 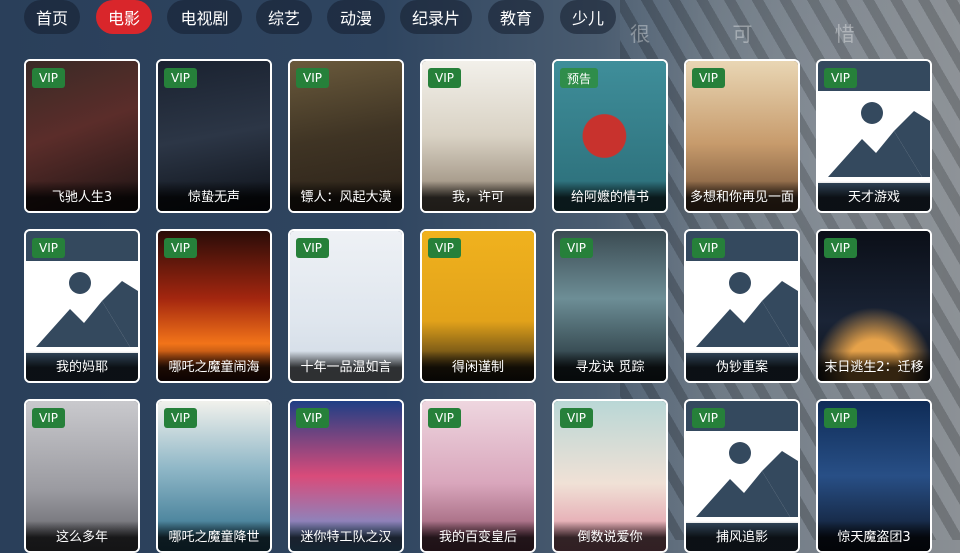 What do you see at coordinates (874, 536) in the screenshot?
I see `movie-title: 惊天魔盗团3` at bounding box center [874, 536].